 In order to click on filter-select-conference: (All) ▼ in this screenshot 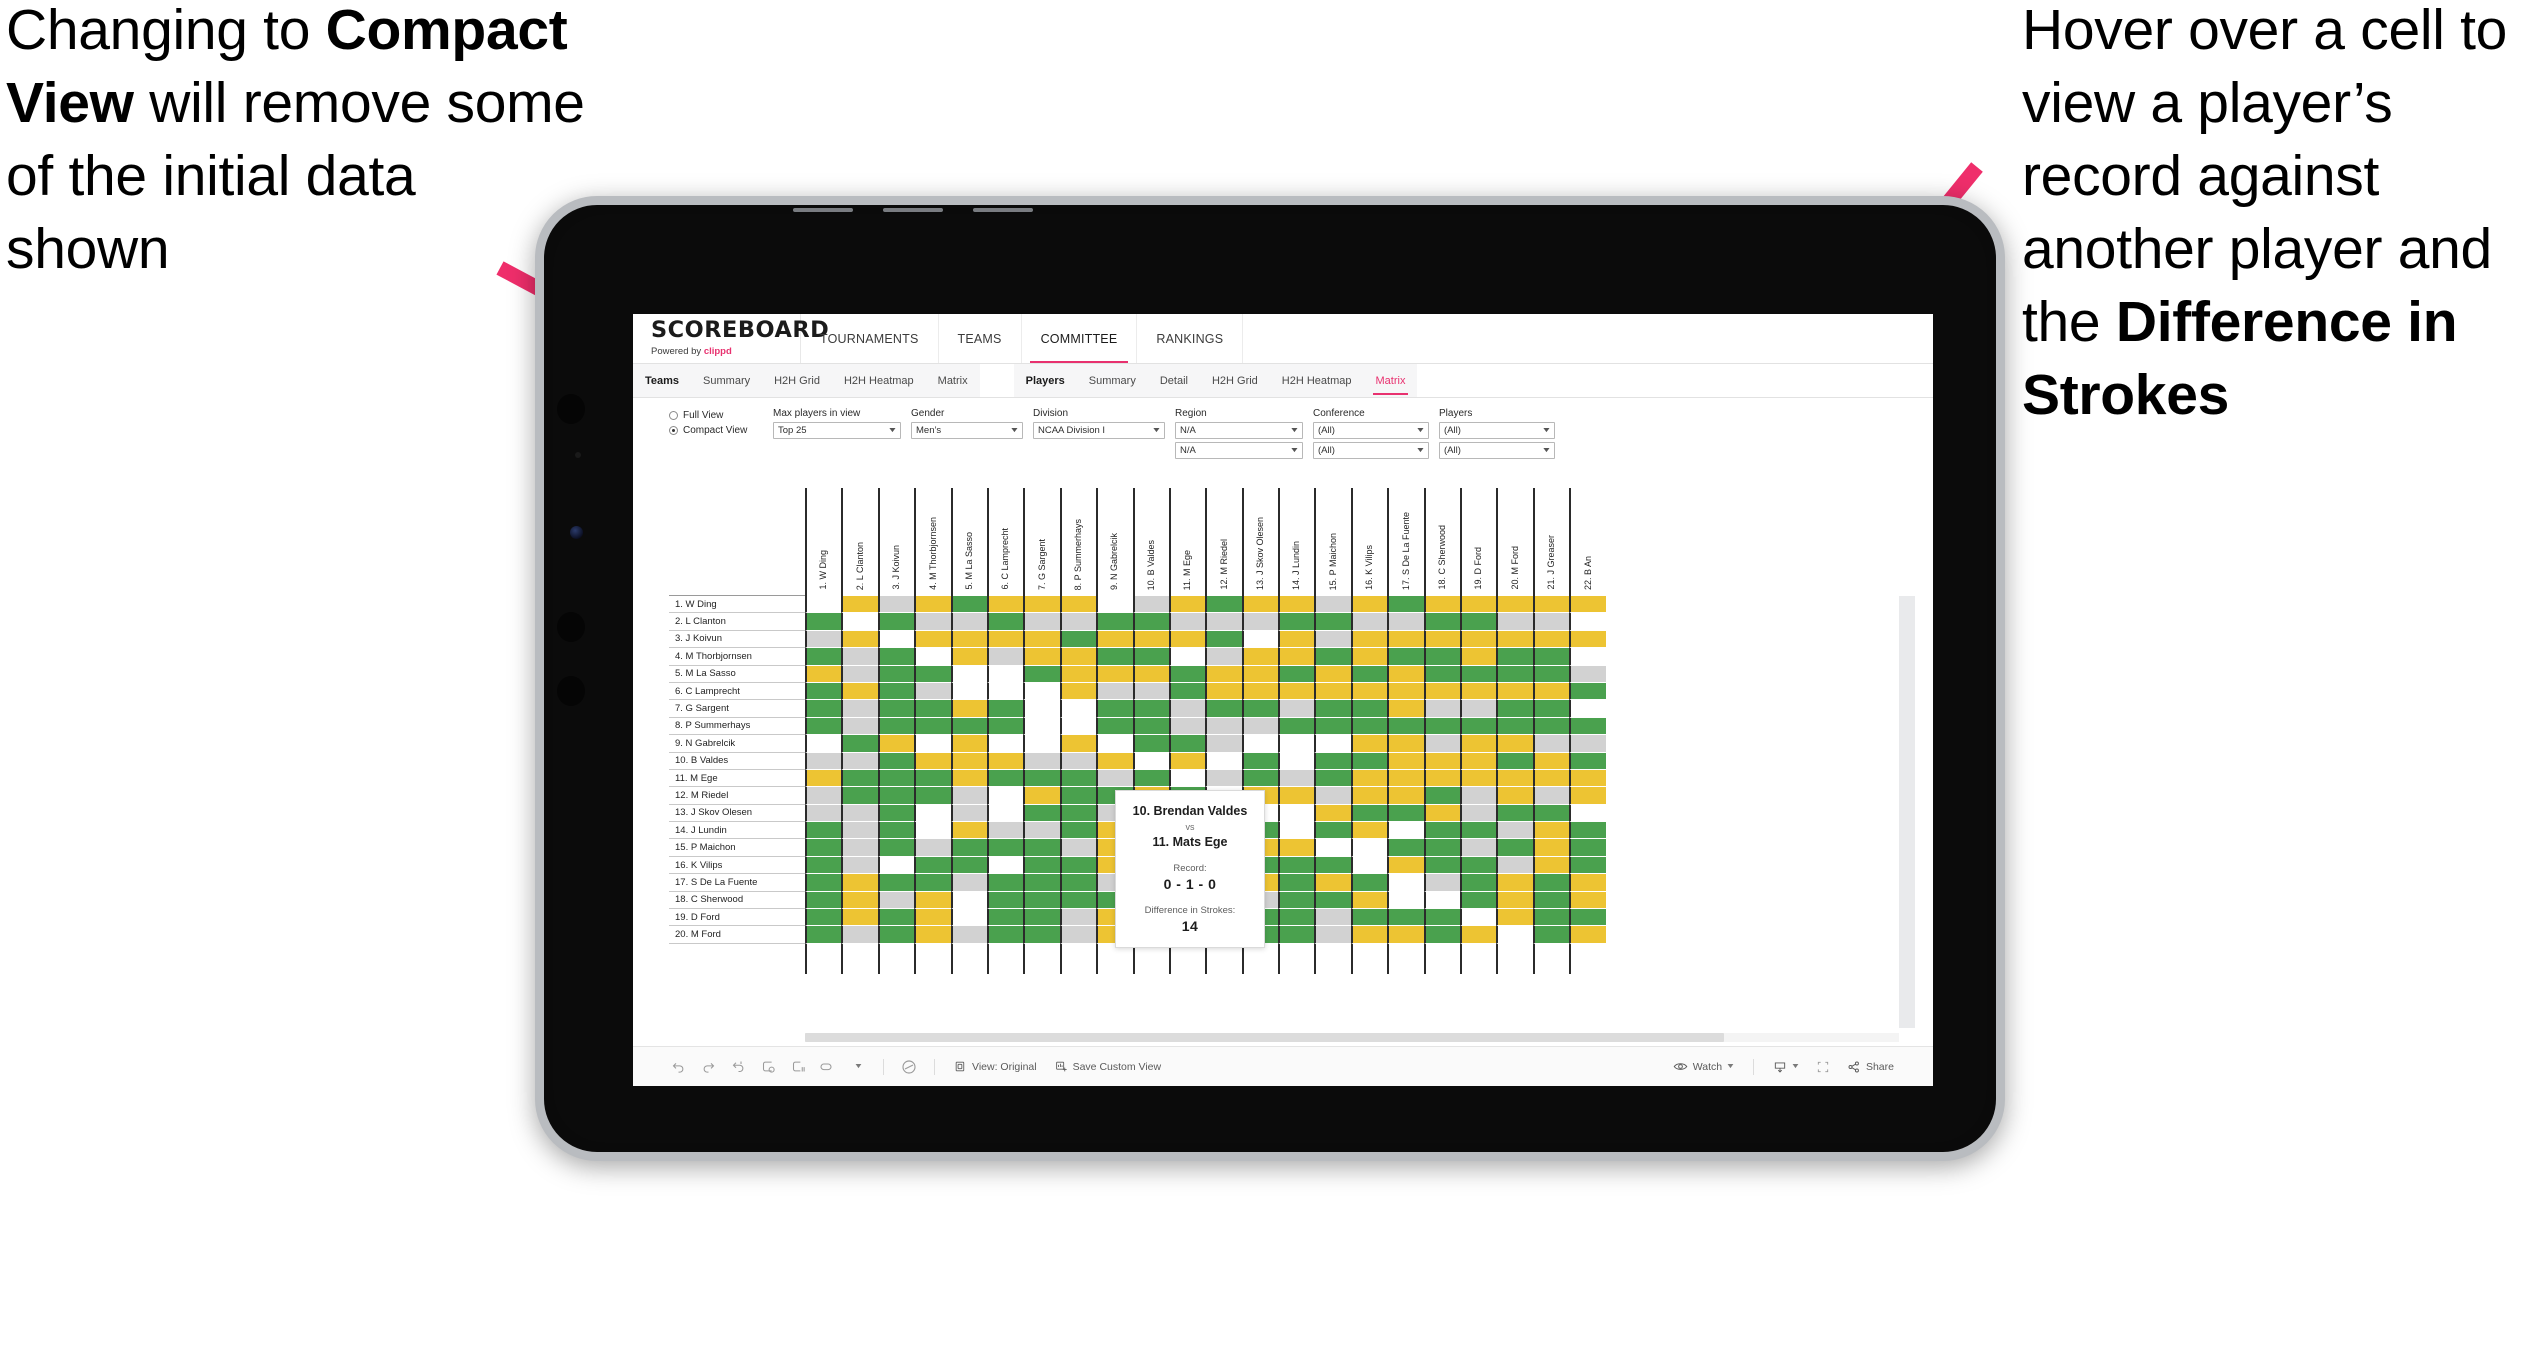, I will do `click(1371, 430)`.